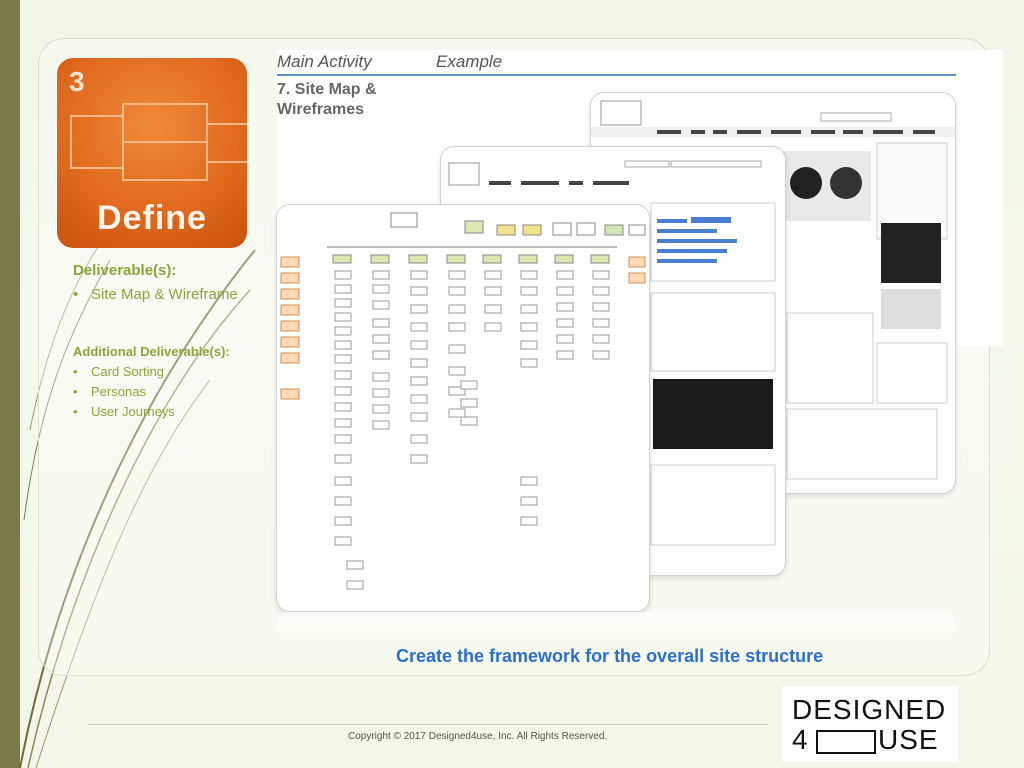 The width and height of the screenshot is (1024, 768). What do you see at coordinates (151, 351) in the screenshot?
I see `additional-deliverables-heading: Additional Deliverable(s):` at bounding box center [151, 351].